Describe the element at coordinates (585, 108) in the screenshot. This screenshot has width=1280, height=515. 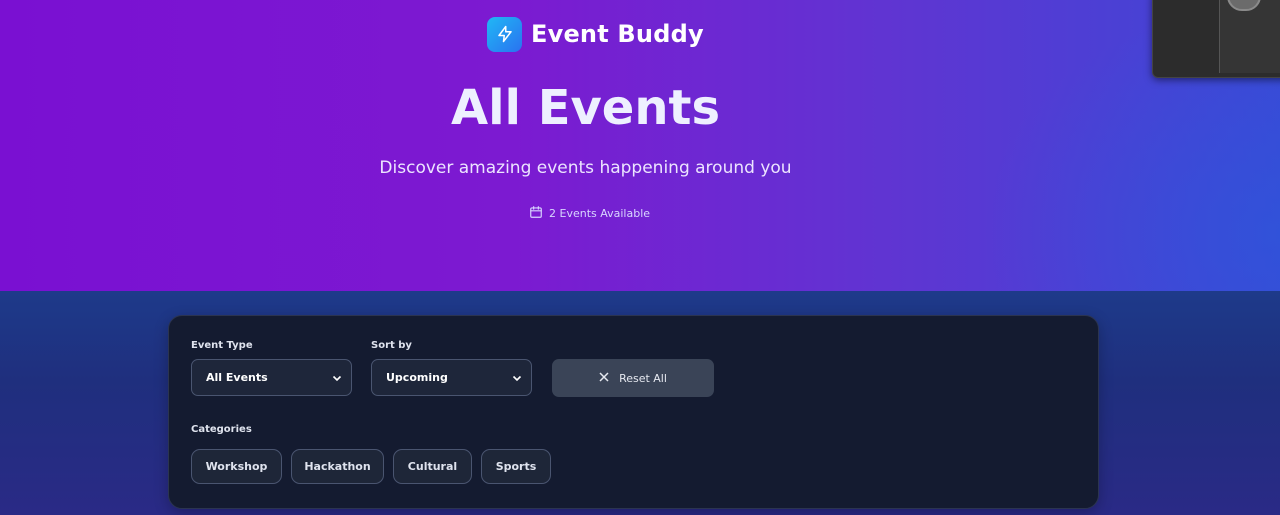
I see `page-title: All Events` at that location.